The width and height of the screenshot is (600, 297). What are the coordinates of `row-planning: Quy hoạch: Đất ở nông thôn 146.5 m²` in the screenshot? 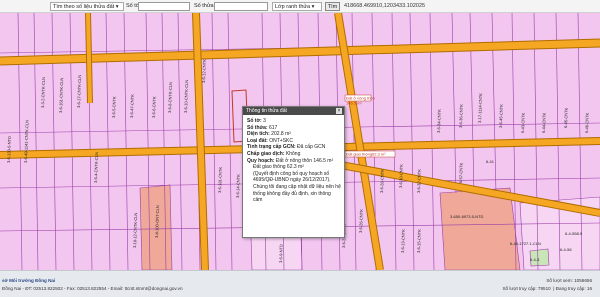 It's located at (294, 161).